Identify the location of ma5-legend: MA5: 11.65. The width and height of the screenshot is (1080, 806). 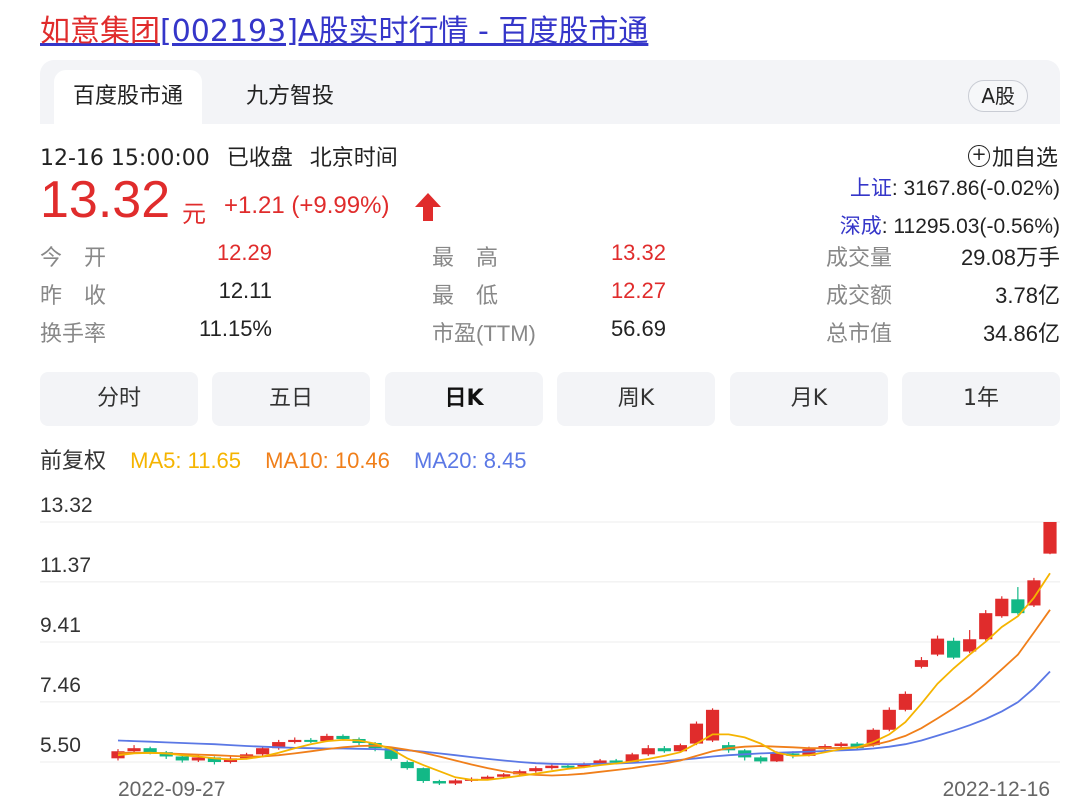
(186, 460).